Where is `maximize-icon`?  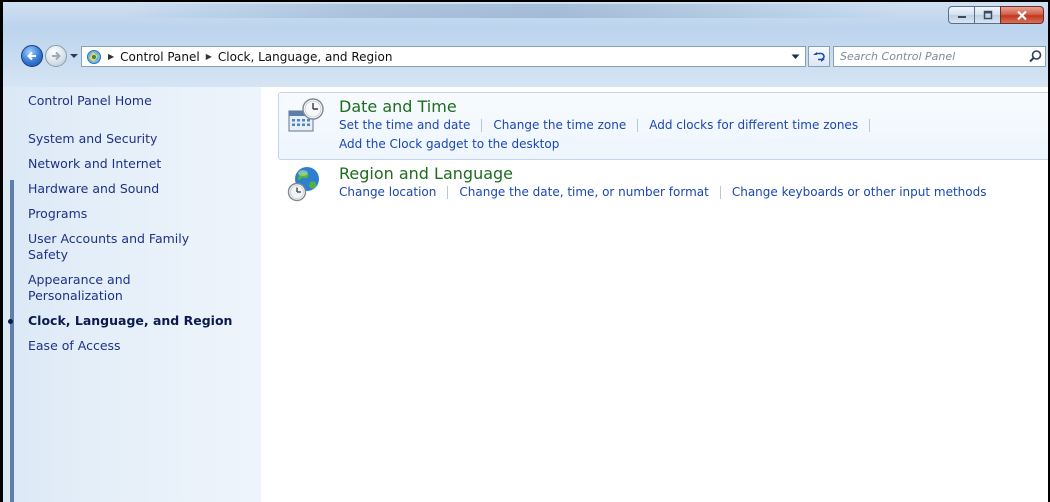
maximize-icon is located at coordinates (987, 15).